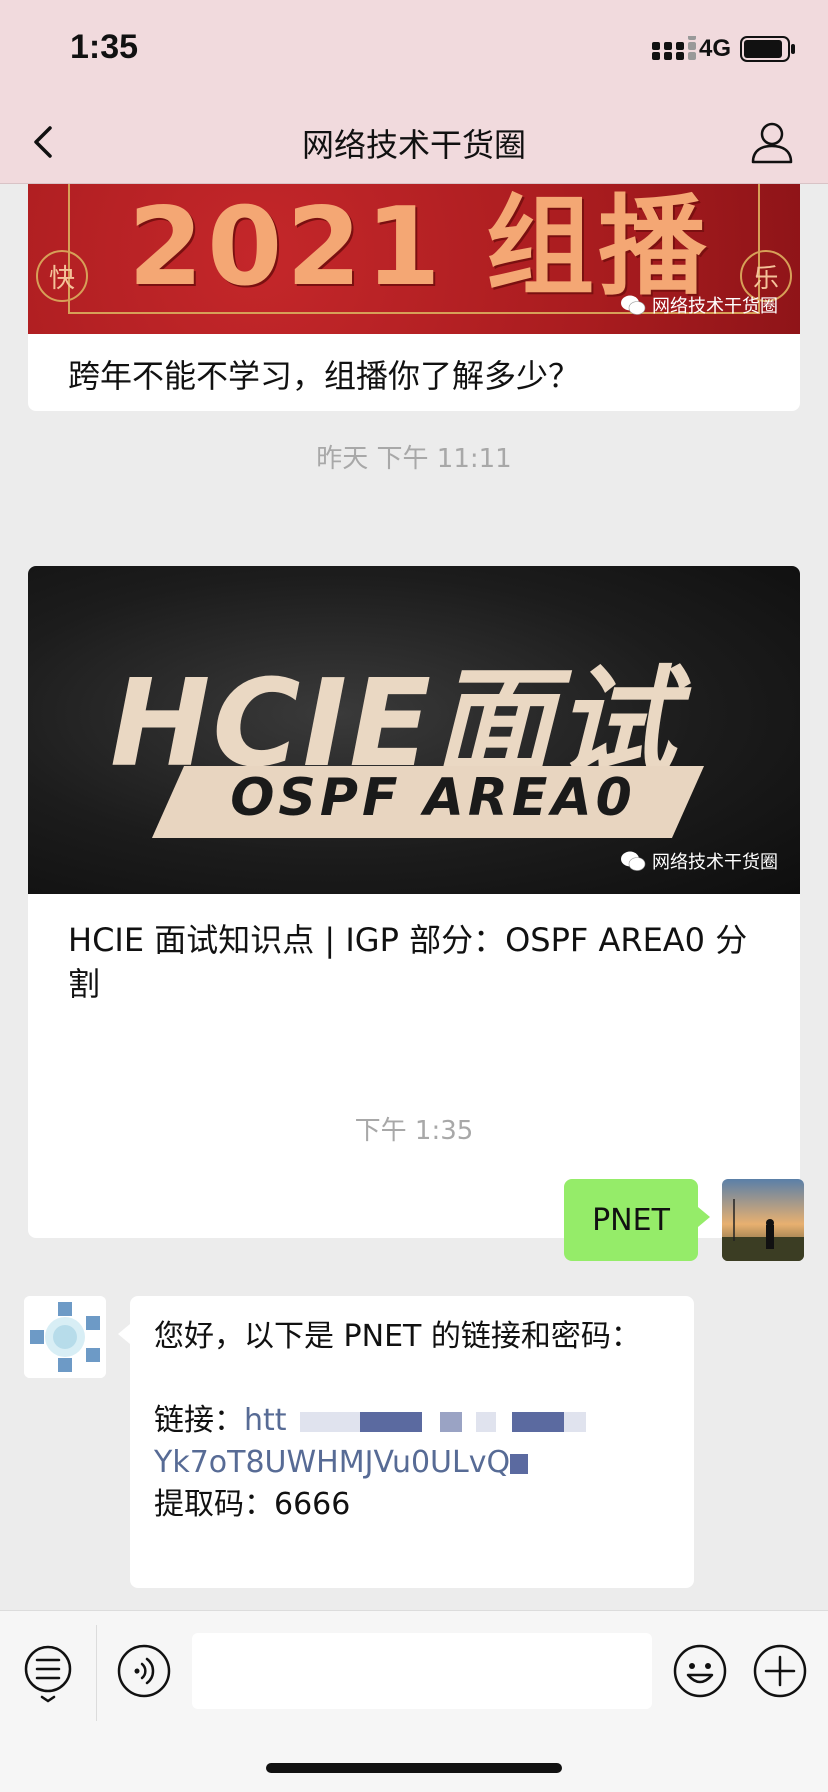  I want to click on home-indicator, so click(414, 1768).